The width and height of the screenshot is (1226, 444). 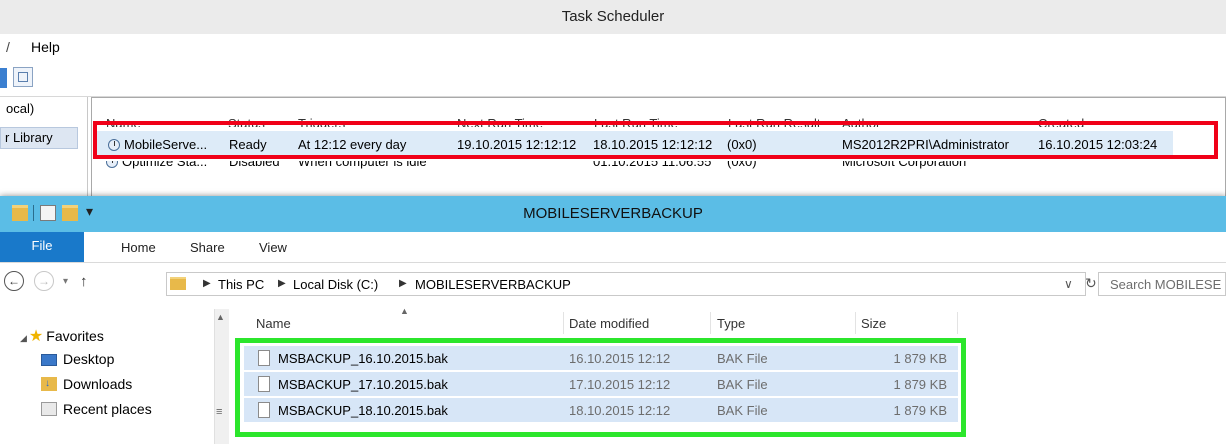 I want to click on address-dropdown-icon: ∨, so click(x=1068, y=284).